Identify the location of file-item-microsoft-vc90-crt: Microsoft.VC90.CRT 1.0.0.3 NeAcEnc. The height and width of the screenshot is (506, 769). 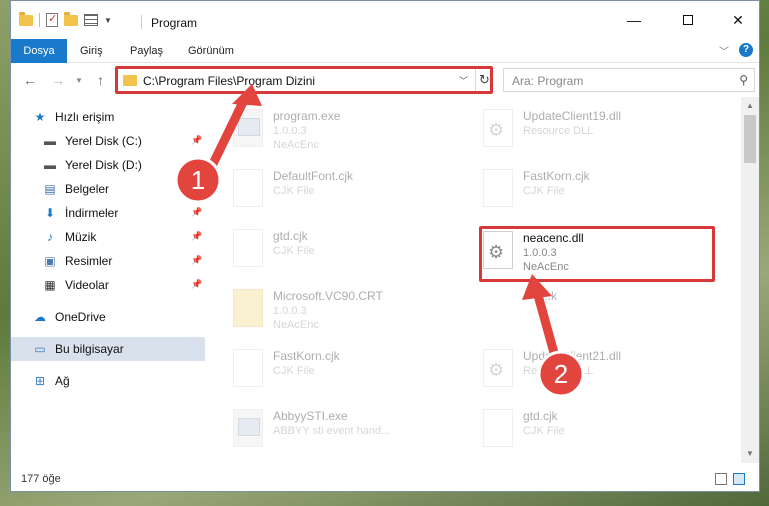
(326, 309).